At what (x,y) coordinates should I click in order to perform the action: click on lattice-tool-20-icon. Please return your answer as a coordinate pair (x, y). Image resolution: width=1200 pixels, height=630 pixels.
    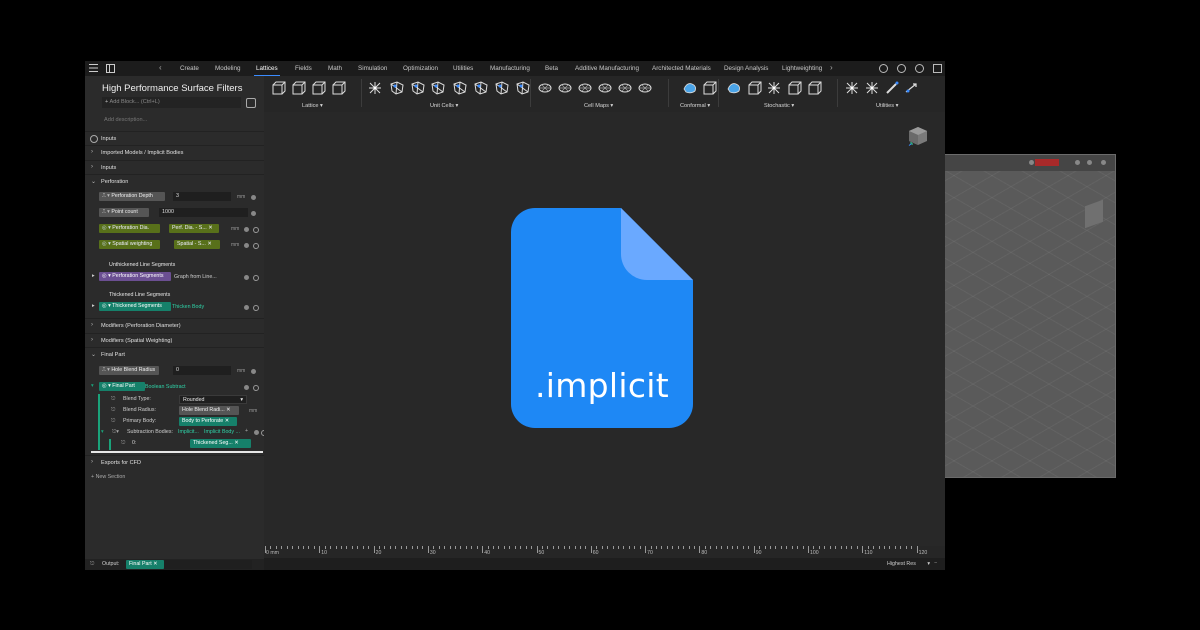
    Looking at the image, I should click on (709, 88).